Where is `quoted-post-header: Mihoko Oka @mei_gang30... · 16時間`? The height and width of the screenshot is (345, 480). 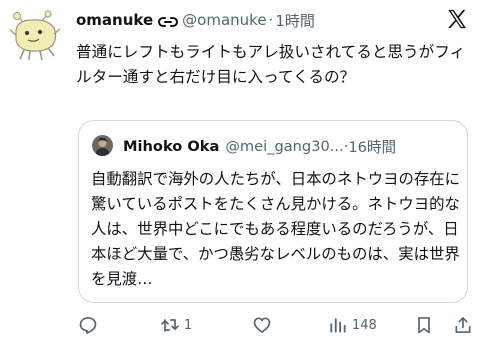 quoted-post-header: Mihoko Oka @mei_gang30... · 16時間 is located at coordinates (259, 146).